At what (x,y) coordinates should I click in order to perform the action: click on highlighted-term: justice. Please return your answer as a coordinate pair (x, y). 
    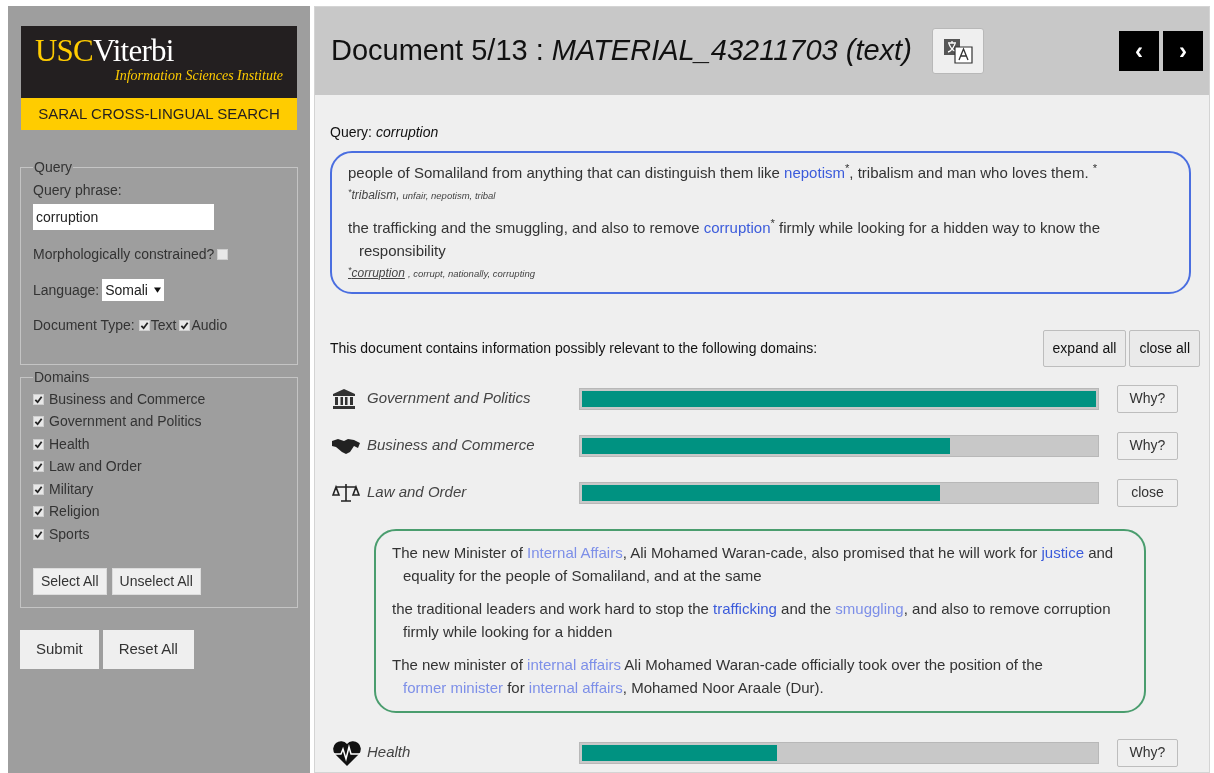
    Looking at the image, I should click on (1062, 552).